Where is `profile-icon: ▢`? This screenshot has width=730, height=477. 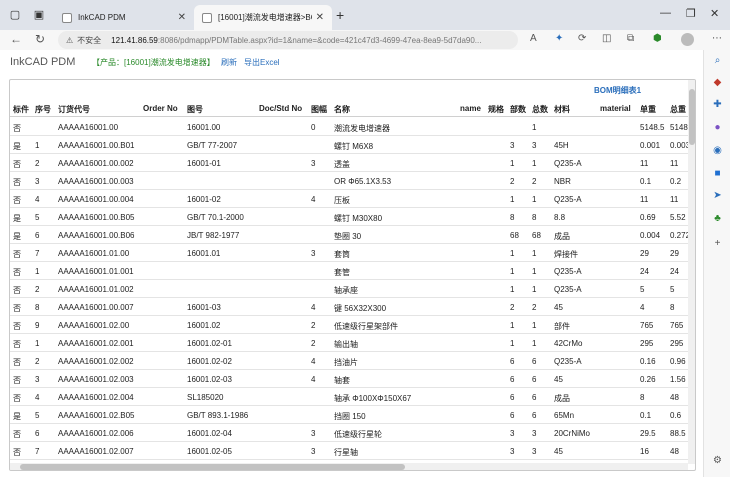
profile-icon: ▢ is located at coordinates (15, 15).